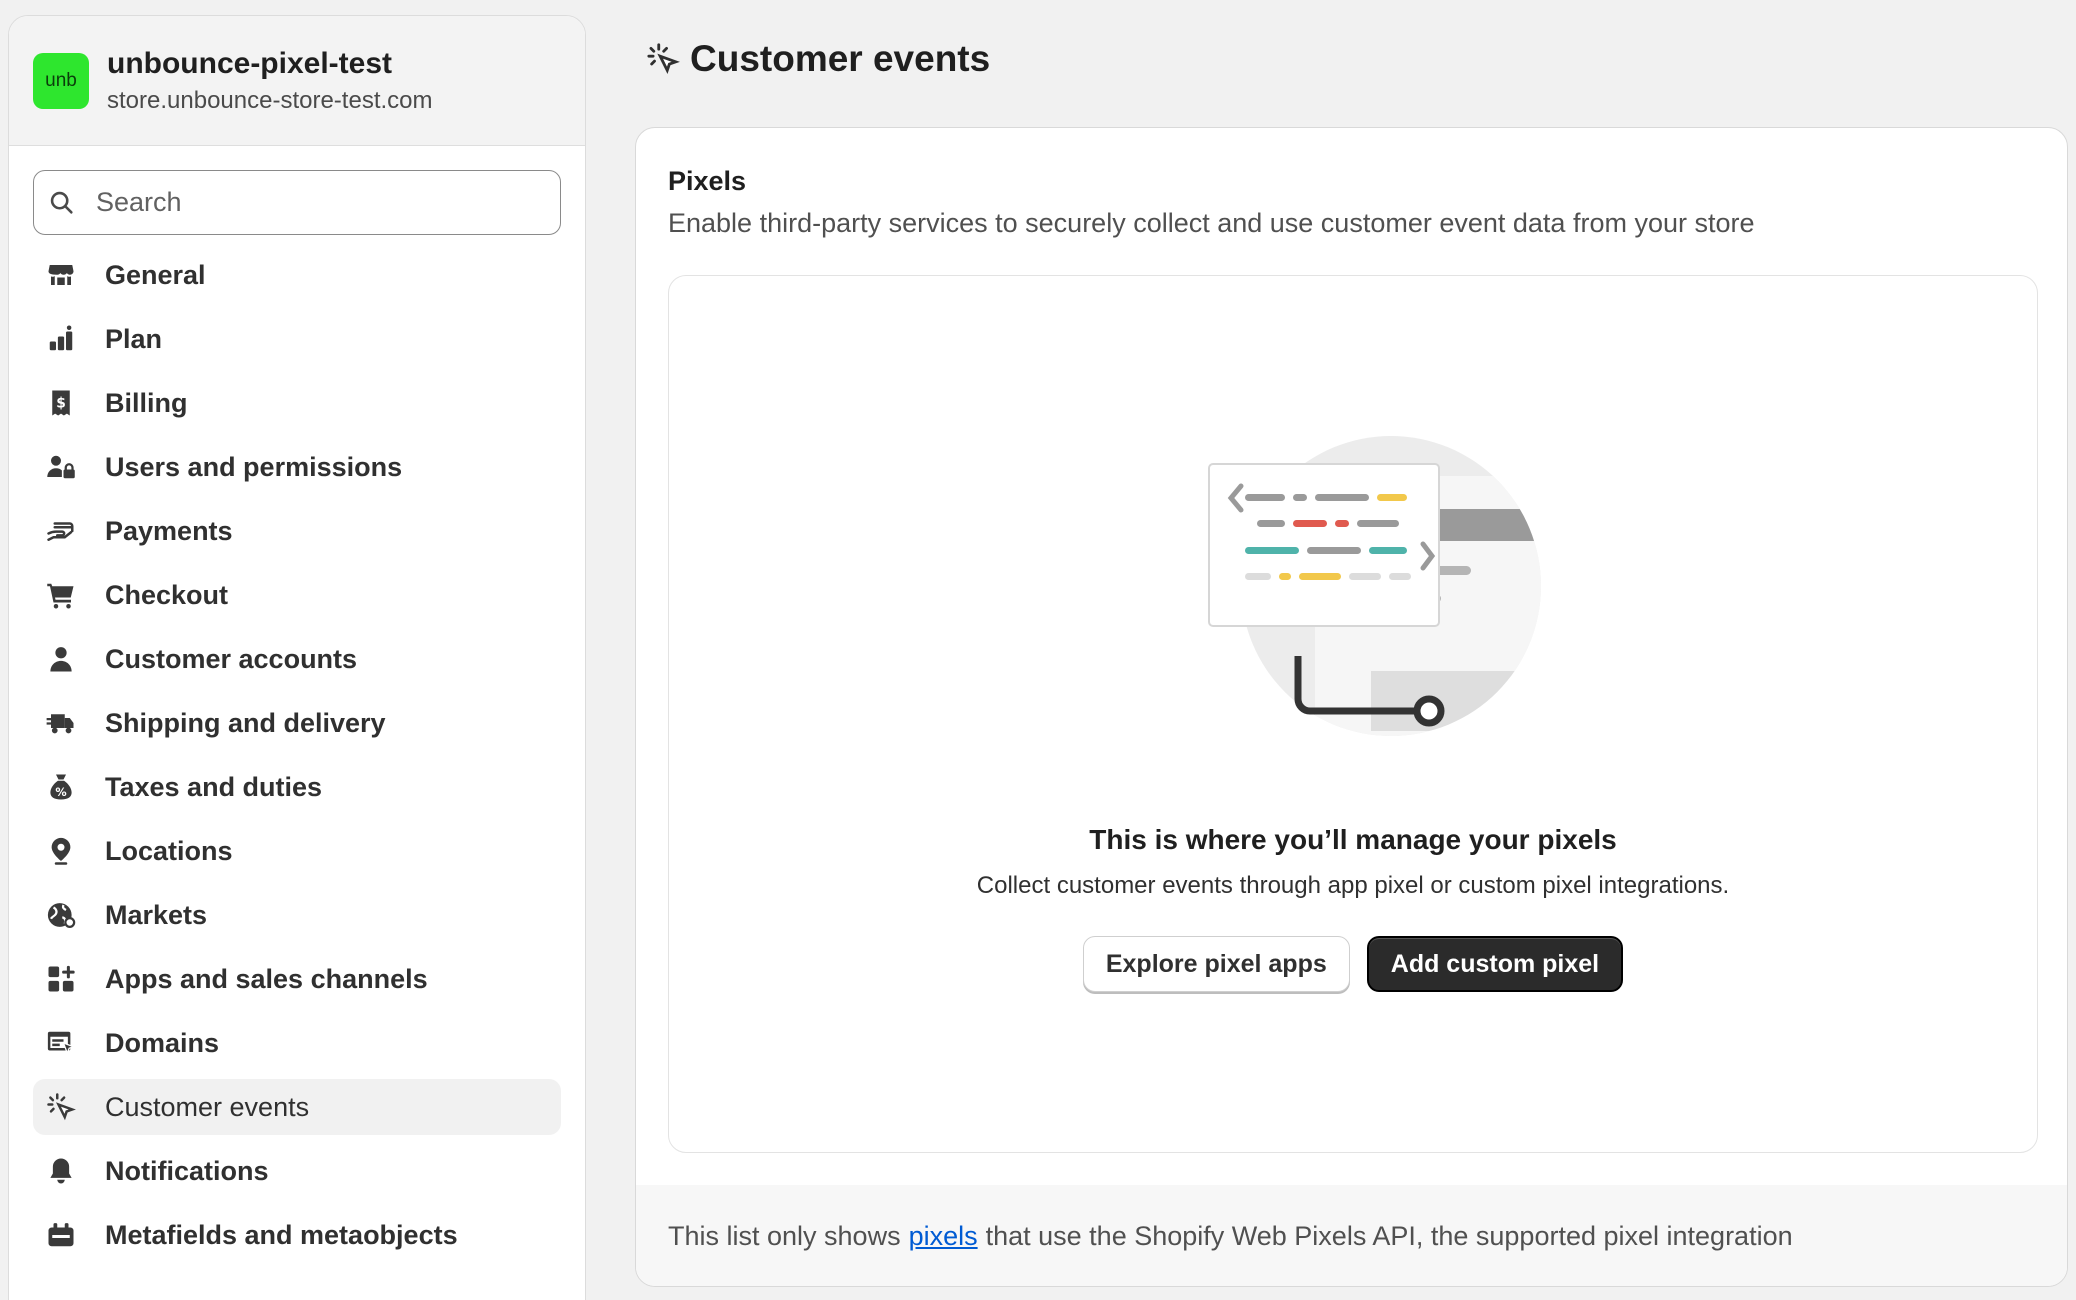  Describe the element at coordinates (297, 275) in the screenshot. I see `sidebar-item-general: General` at that location.